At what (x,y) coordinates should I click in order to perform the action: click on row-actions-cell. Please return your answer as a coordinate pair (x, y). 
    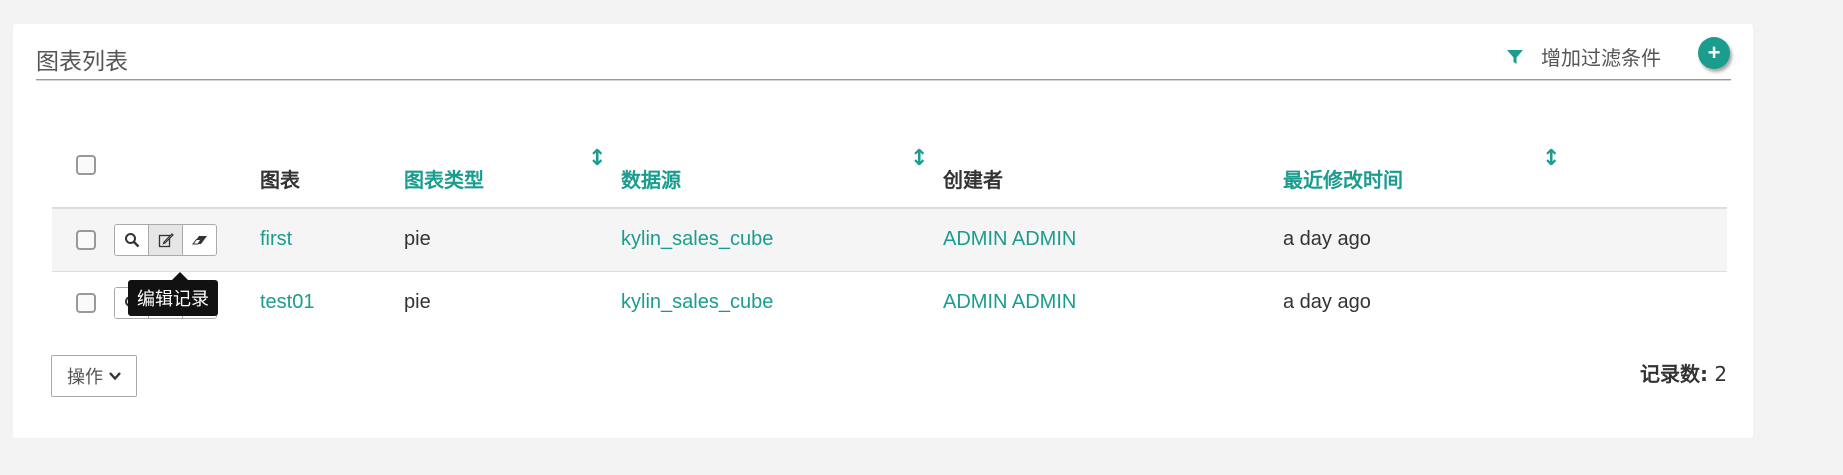
    Looking at the image, I should click on (179, 239).